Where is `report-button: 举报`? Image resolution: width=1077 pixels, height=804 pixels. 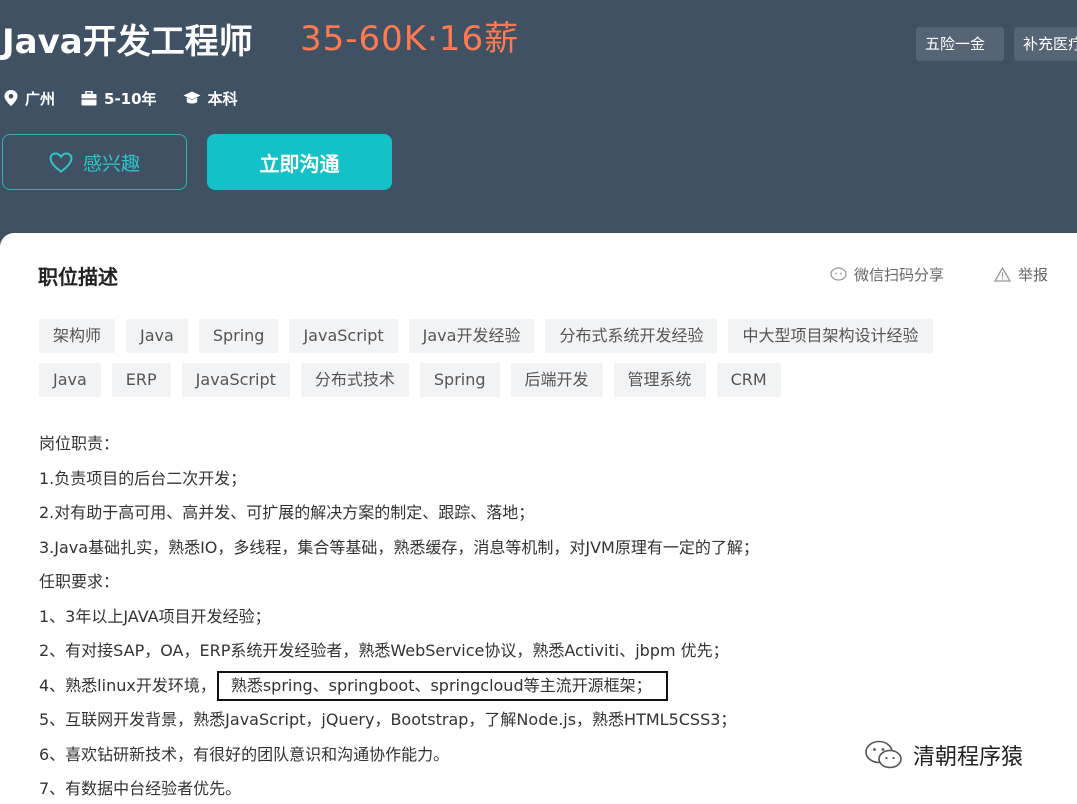 report-button: 举报 is located at coordinates (1021, 274).